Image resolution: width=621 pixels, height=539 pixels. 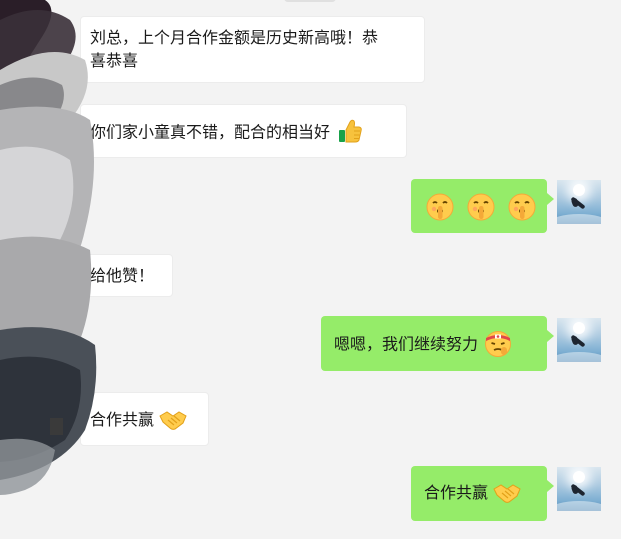 What do you see at coordinates (48, 247) in the screenshot?
I see `redaction-brush-overlay` at bounding box center [48, 247].